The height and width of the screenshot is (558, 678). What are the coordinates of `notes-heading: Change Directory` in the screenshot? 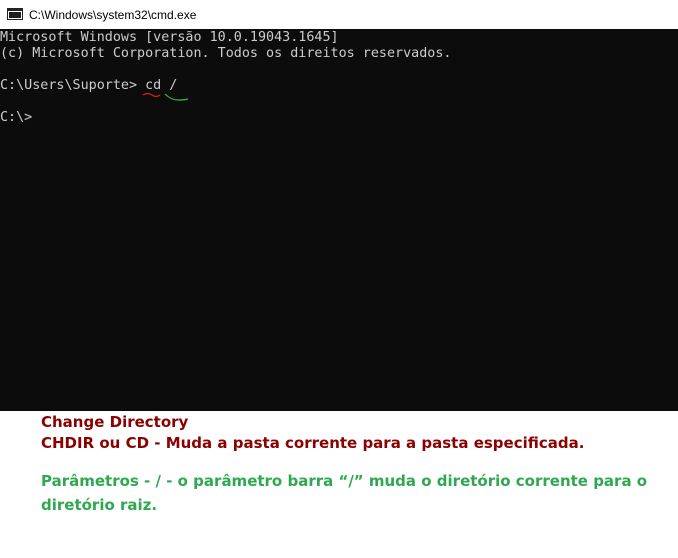 It's located at (115, 422).